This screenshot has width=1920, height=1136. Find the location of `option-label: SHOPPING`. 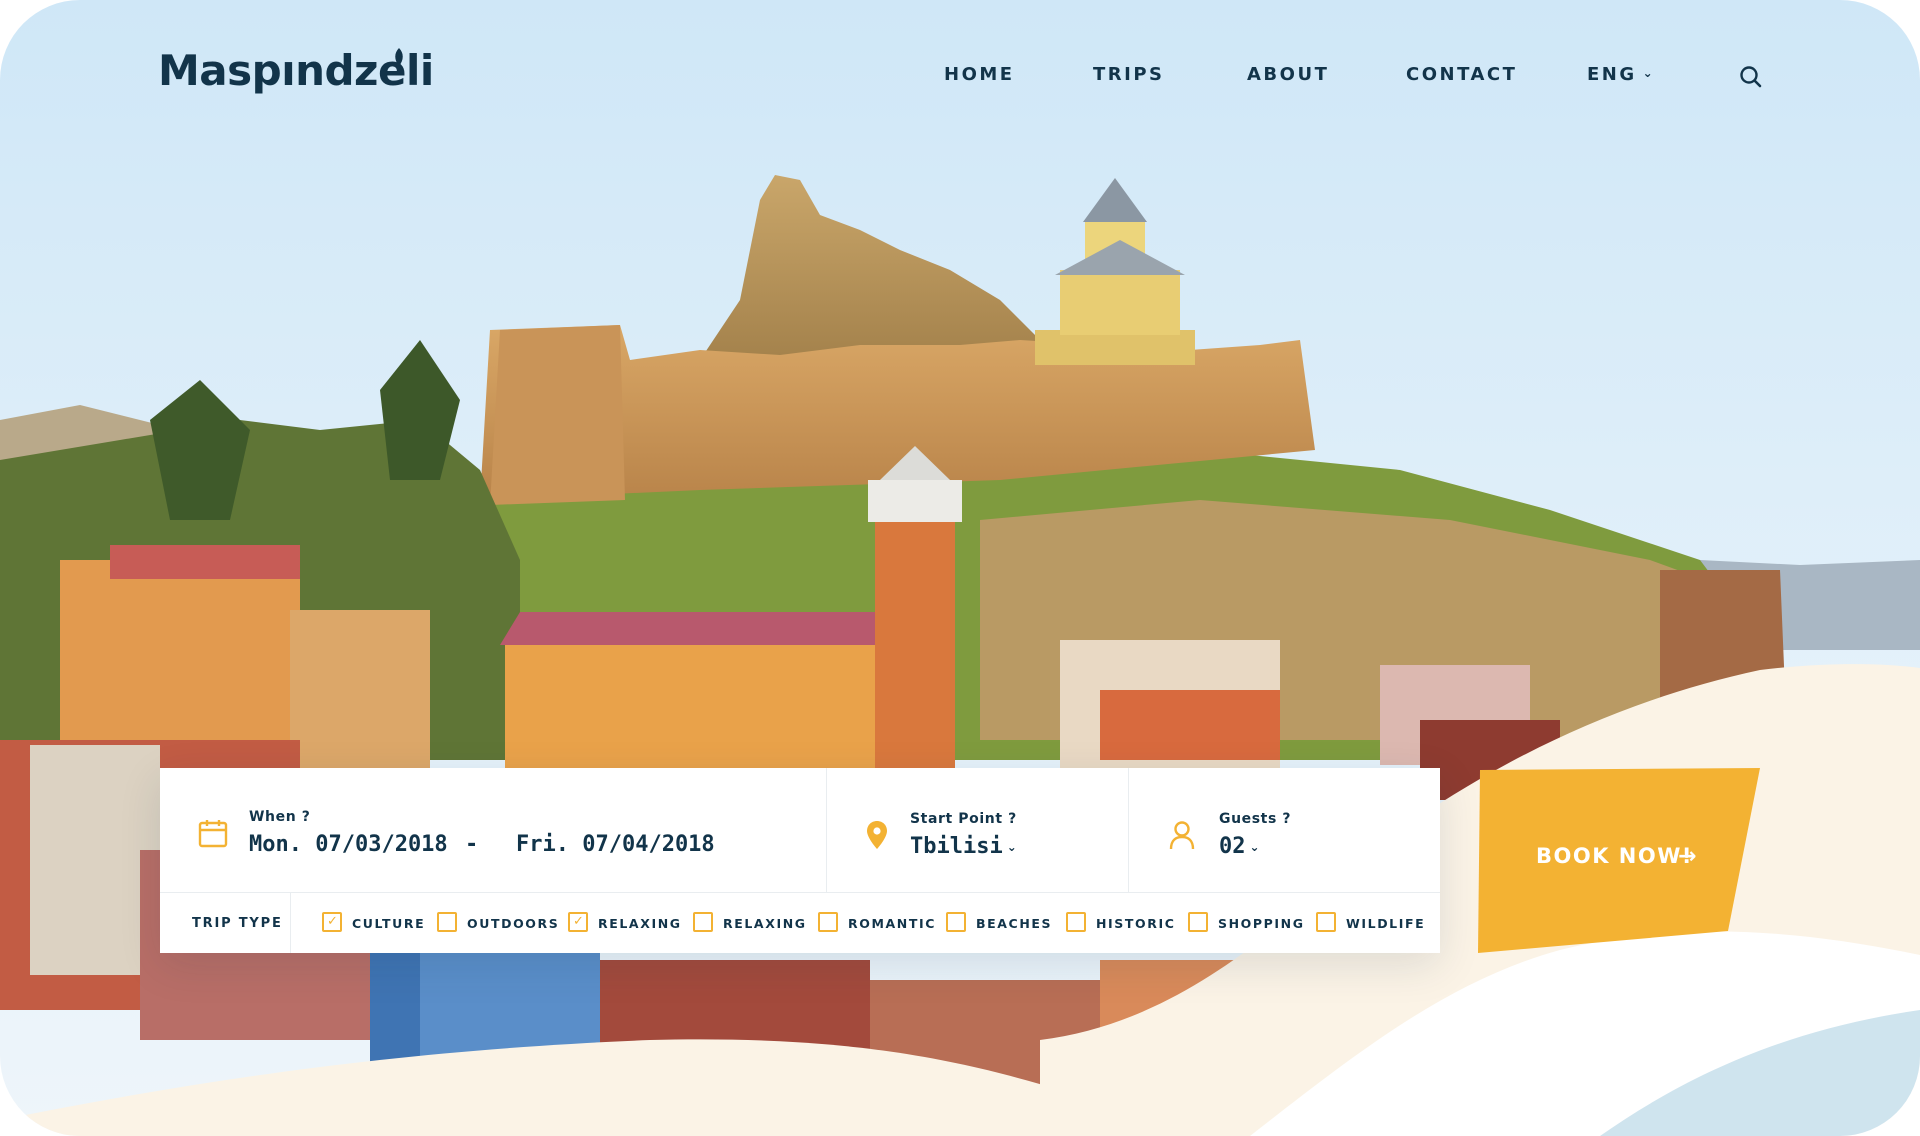

option-label: SHOPPING is located at coordinates (1261, 923).